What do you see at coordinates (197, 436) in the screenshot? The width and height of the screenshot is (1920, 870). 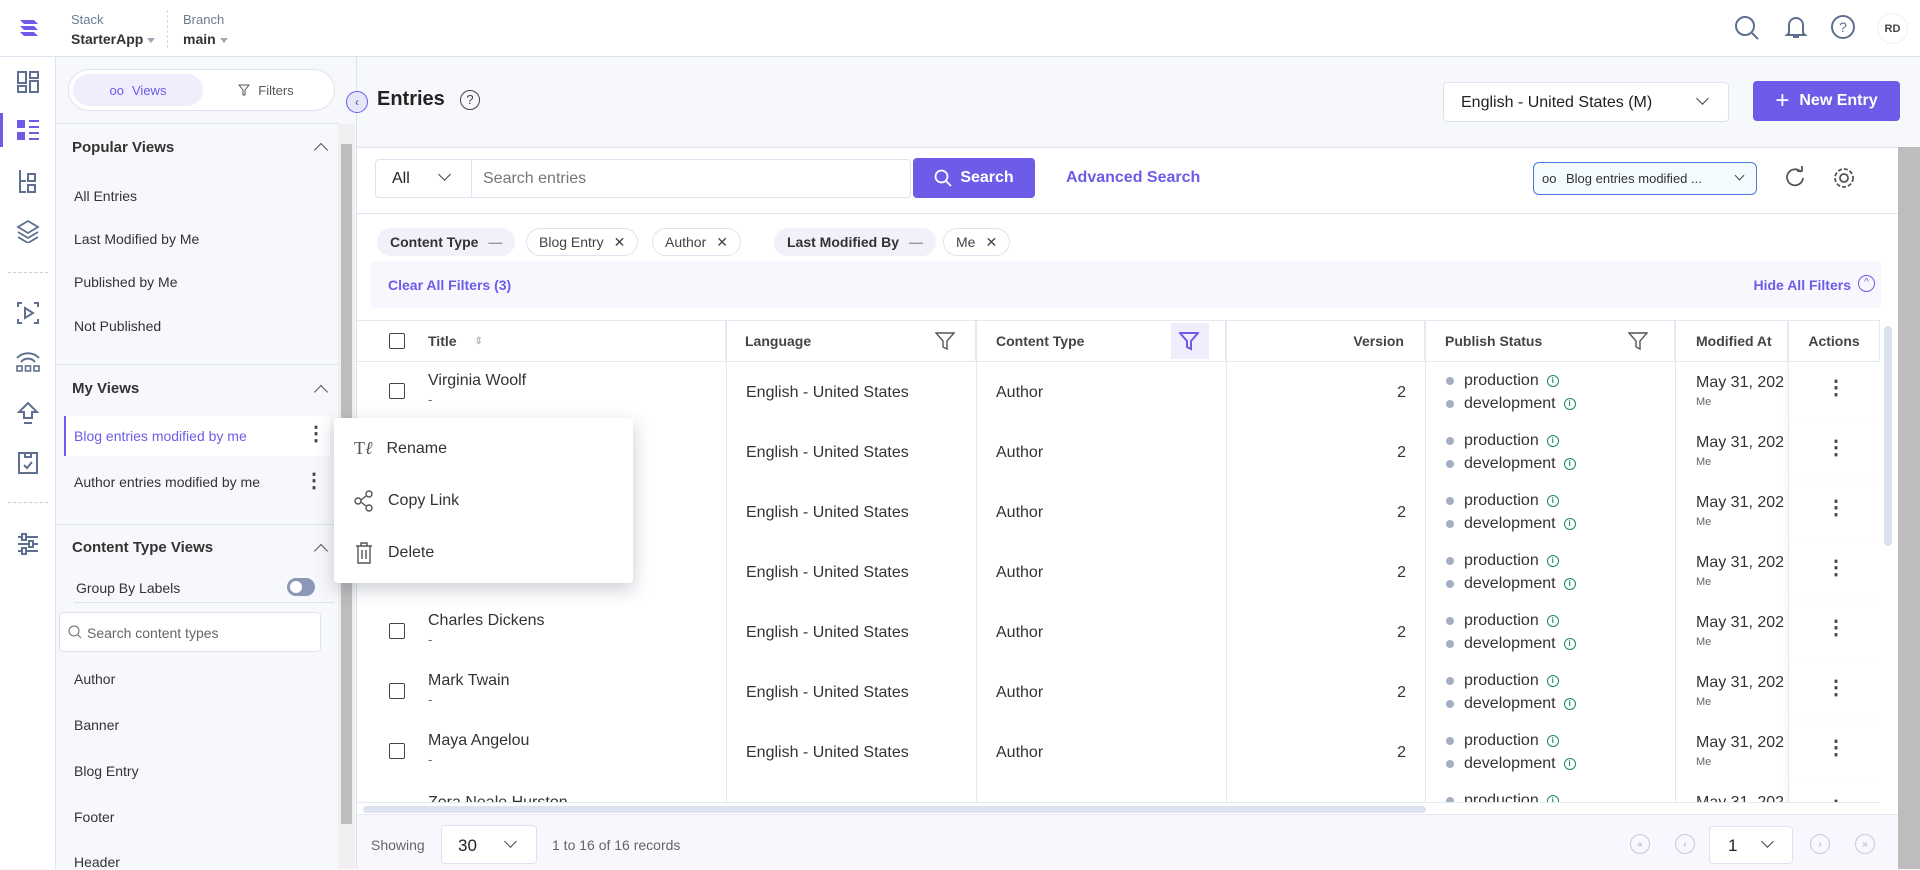 I see `my-view-blog-entries: Blog entries modified by me ⋮` at bounding box center [197, 436].